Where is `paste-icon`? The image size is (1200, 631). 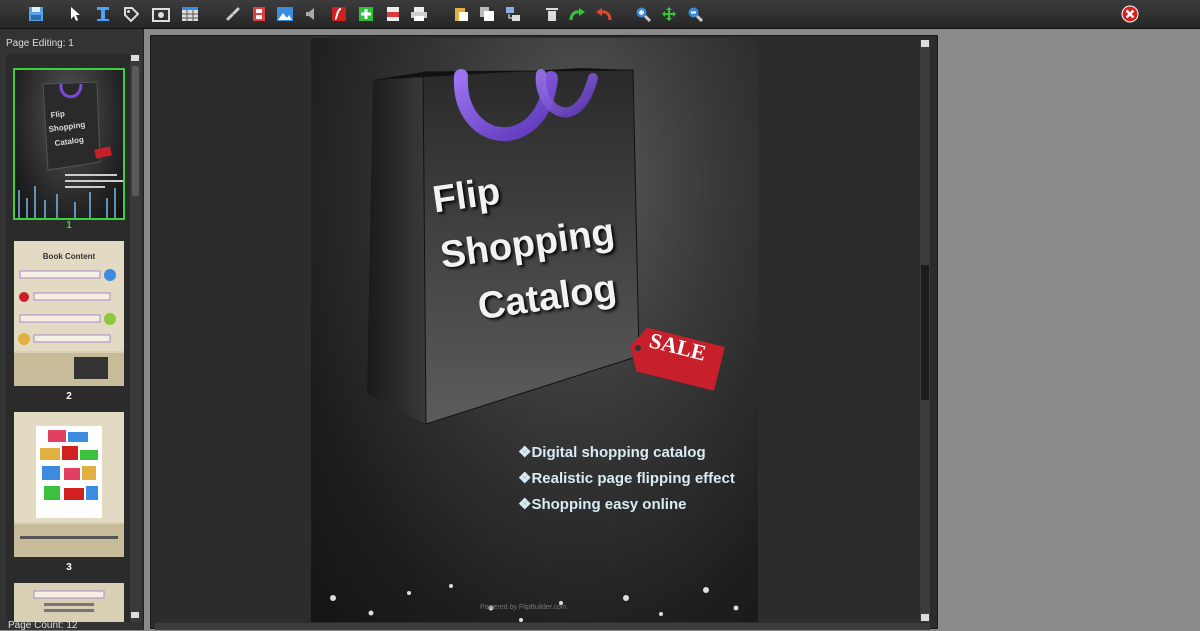 paste-icon is located at coordinates (461, 14).